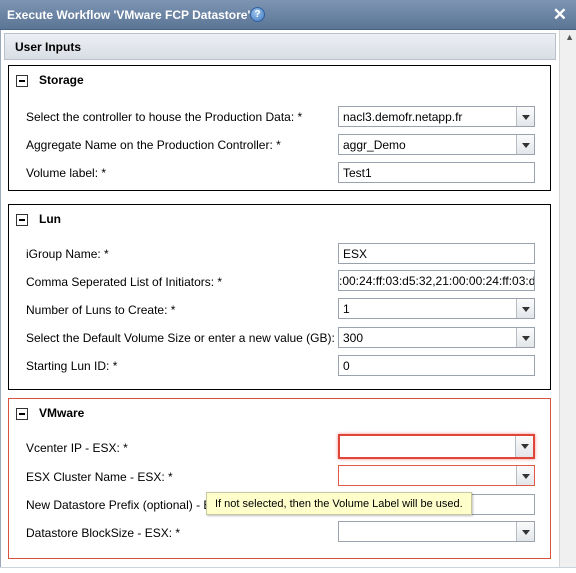 The width and height of the screenshot is (576, 573). What do you see at coordinates (357, 173) in the screenshot?
I see `volume-label-value: Test1` at bounding box center [357, 173].